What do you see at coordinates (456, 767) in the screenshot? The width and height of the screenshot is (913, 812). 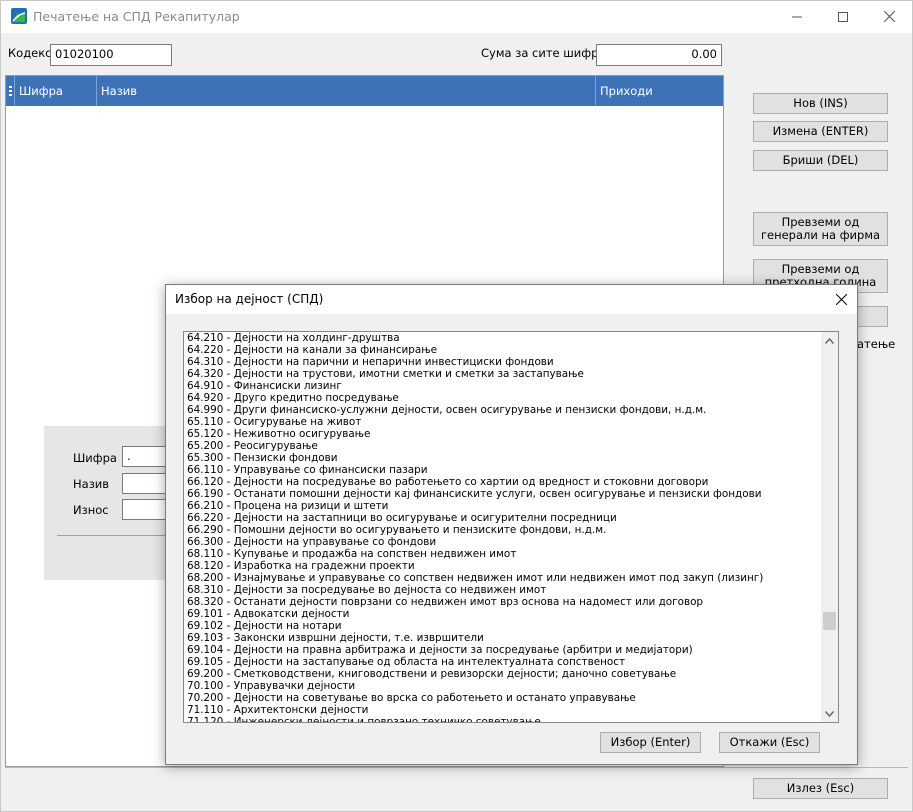 I see `footer-divider` at bounding box center [456, 767].